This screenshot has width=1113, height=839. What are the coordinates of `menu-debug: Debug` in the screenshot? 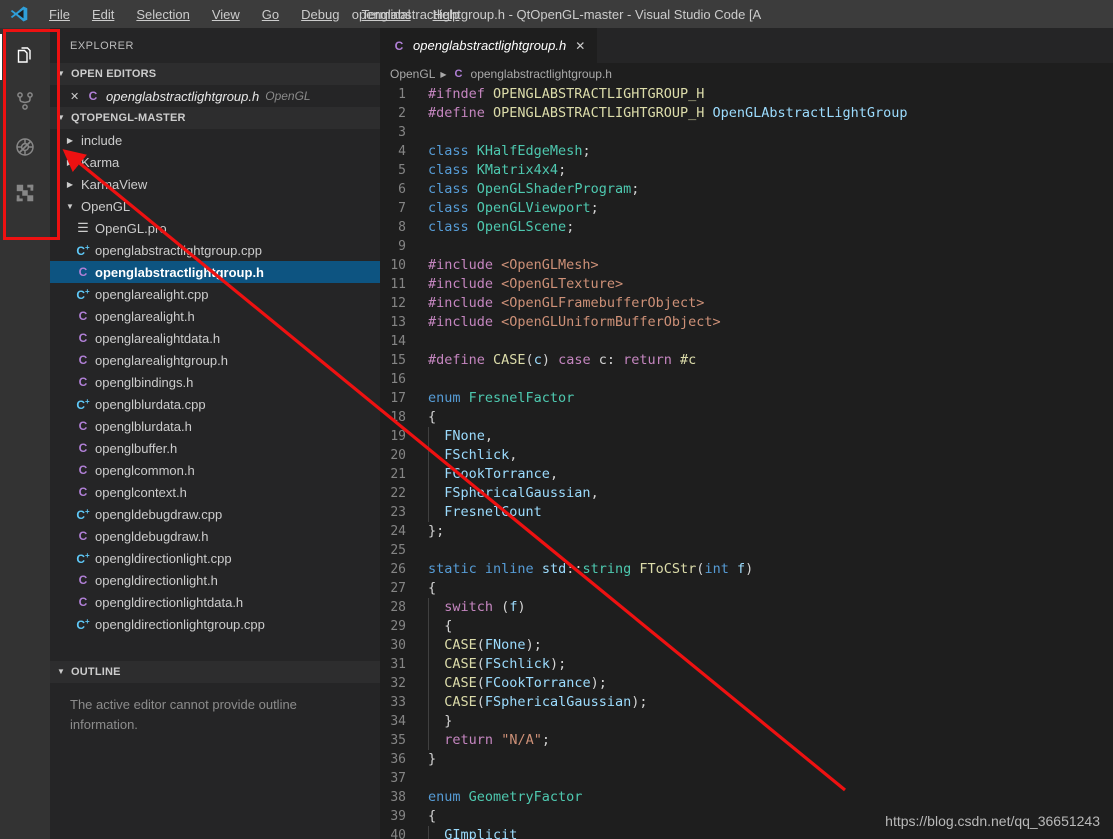 It's located at (320, 14).